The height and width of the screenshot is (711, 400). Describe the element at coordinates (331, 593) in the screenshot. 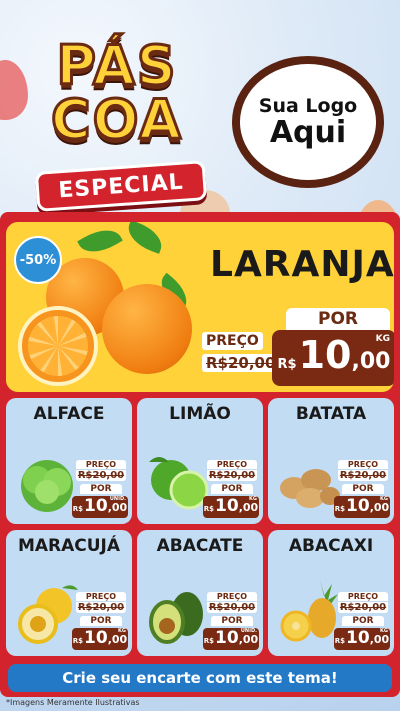

I see `product-card-abacaxi: ABACAXI PREÇO R$20,00 POR KG R$ 10 ,00` at that location.